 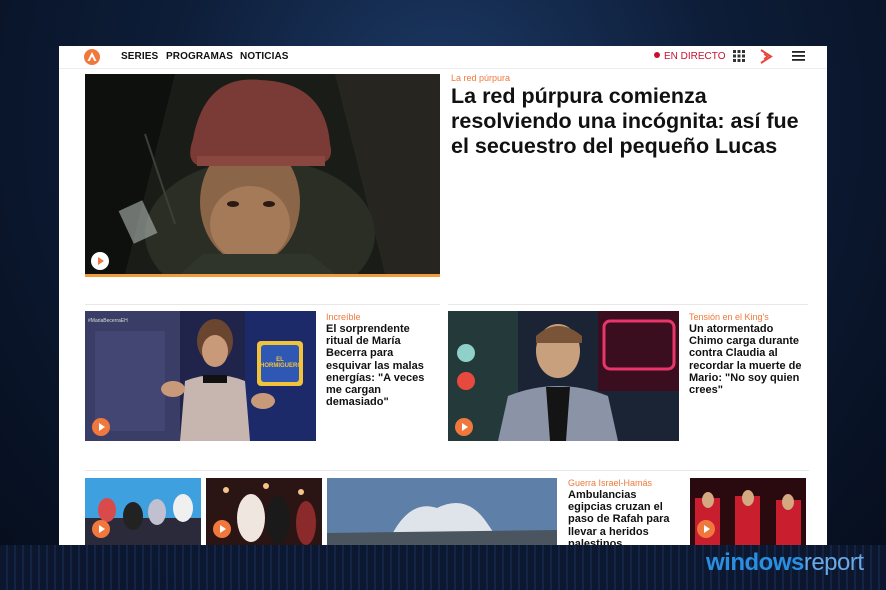 I want to click on menu-icon, so click(x=798, y=56).